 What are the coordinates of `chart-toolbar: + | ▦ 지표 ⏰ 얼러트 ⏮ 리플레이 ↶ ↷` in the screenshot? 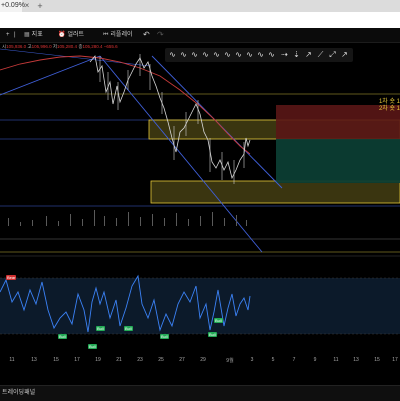 It's located at (200, 35).